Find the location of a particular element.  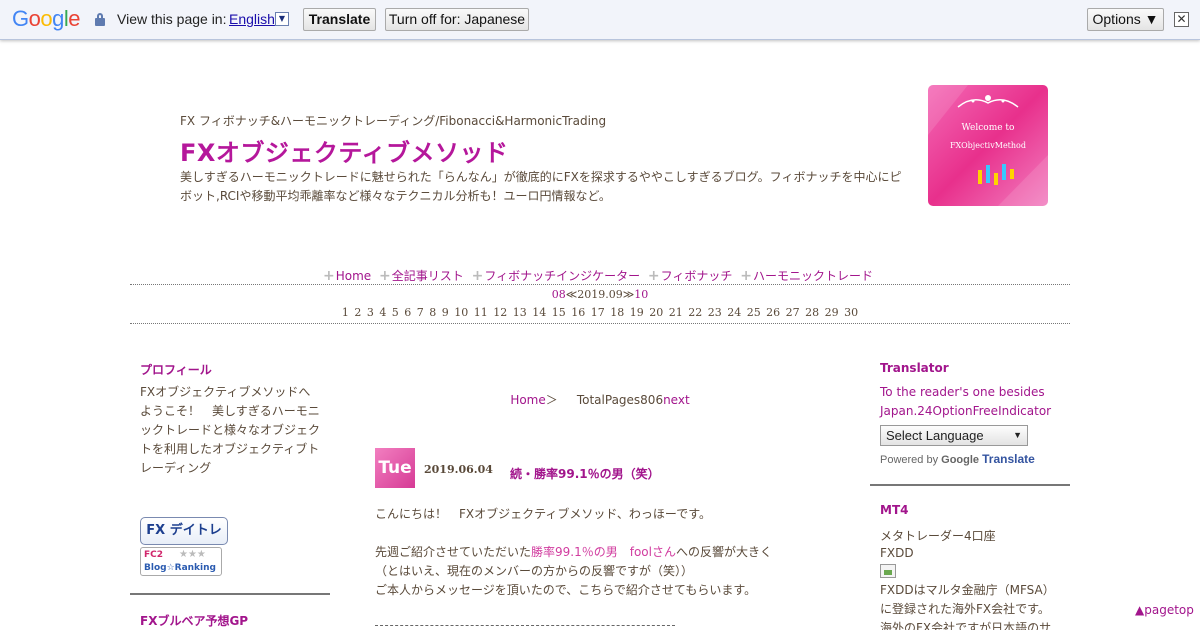

post-title: 続・勝率99.1％の男（笑） is located at coordinates (585, 473).